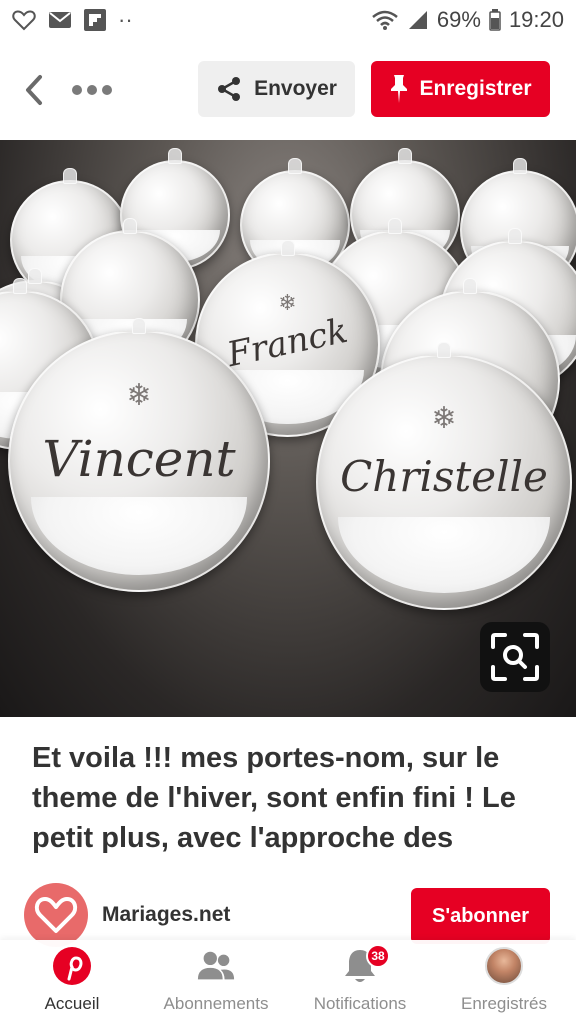 The width and height of the screenshot is (576, 1024). I want to click on author-avatar, so click(56, 915).